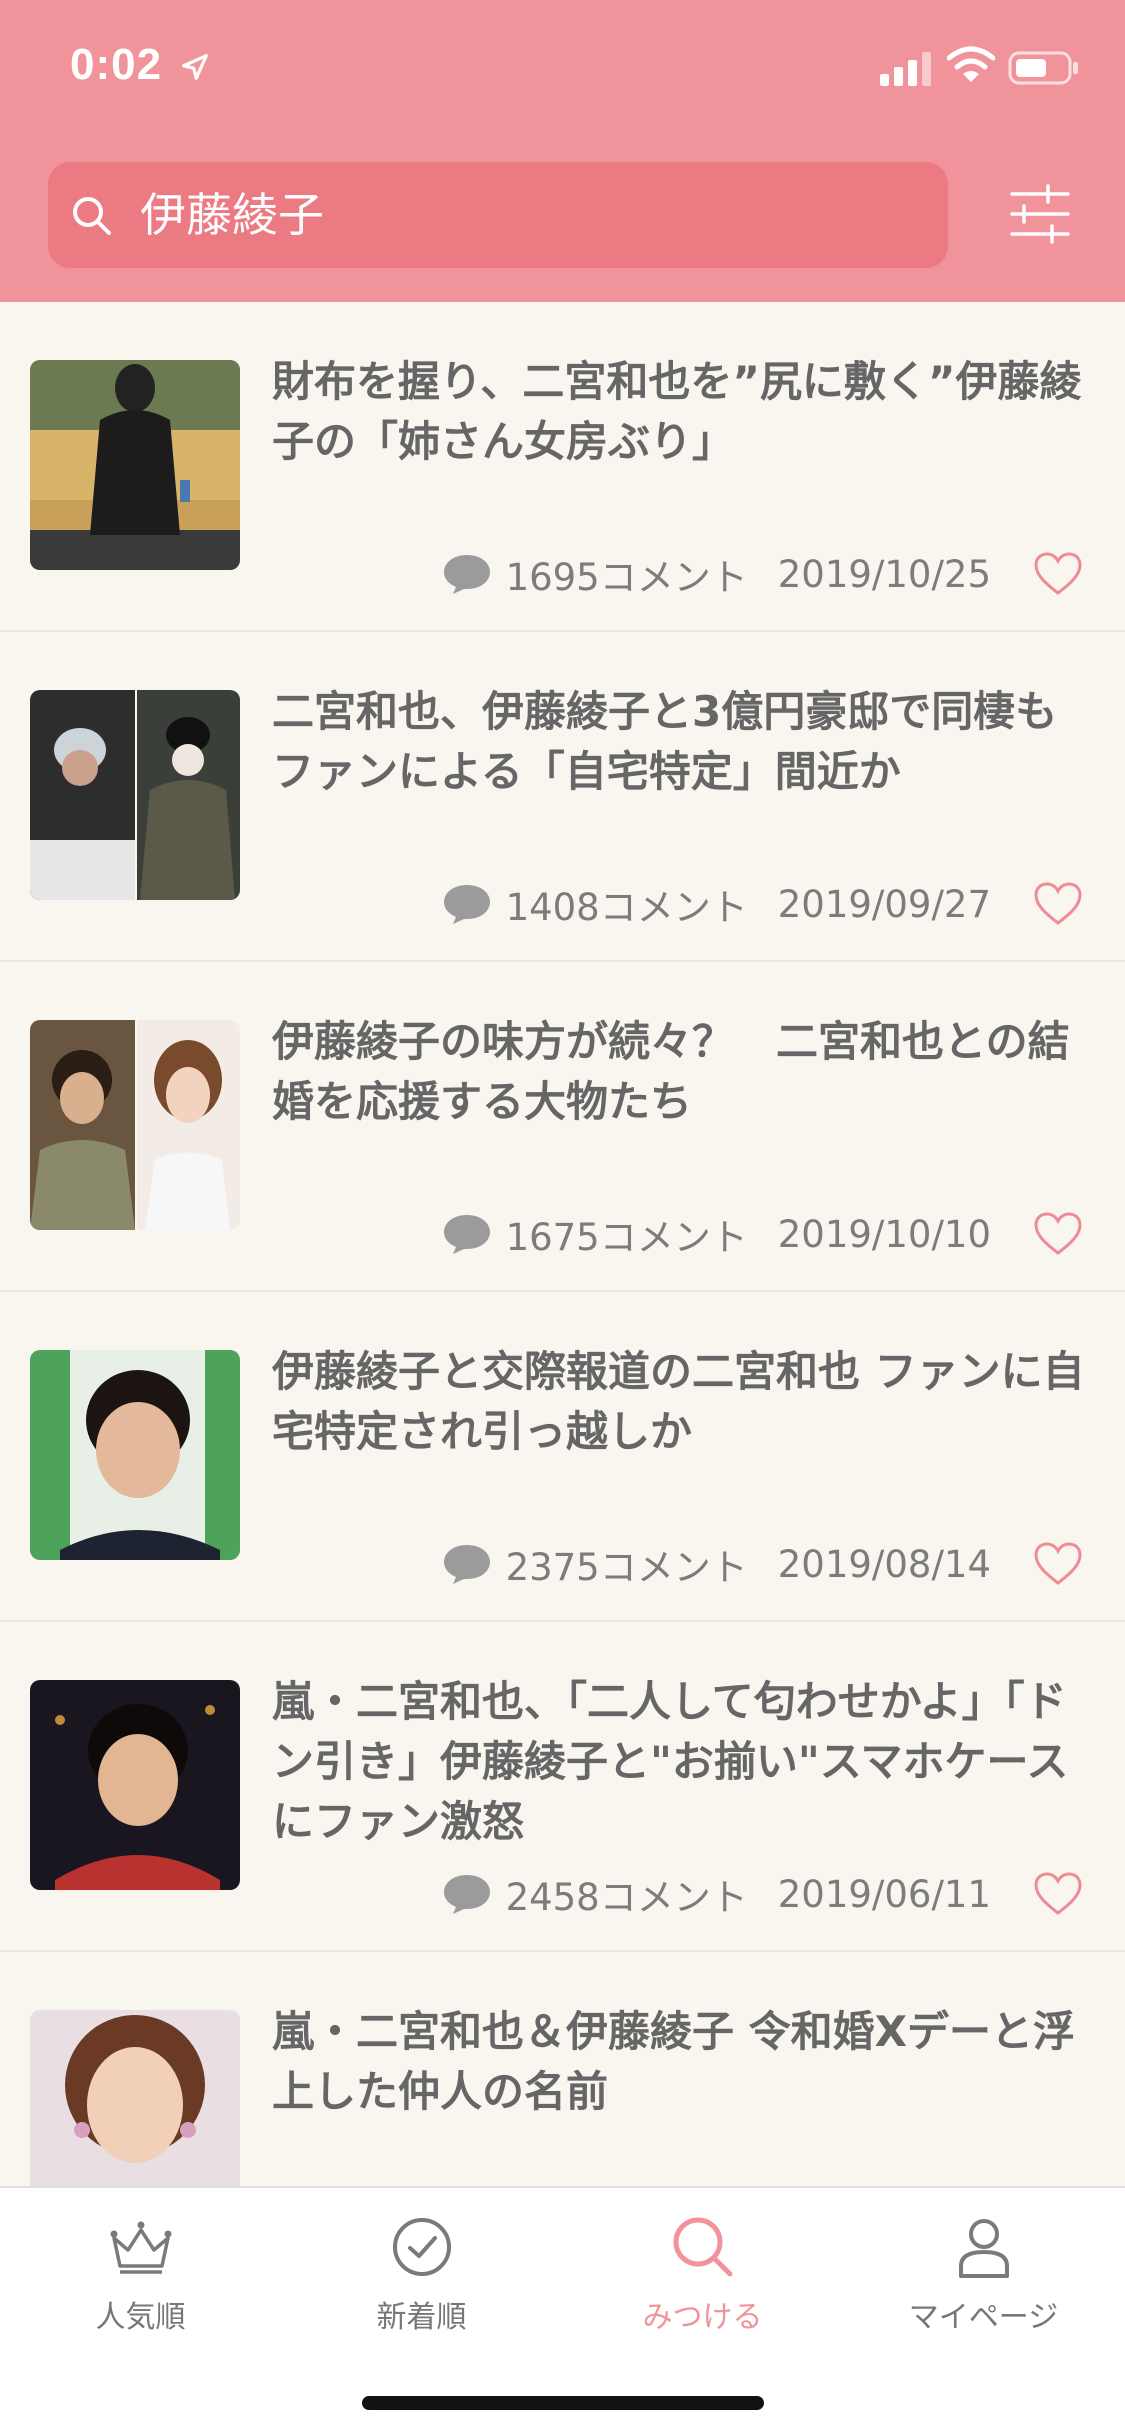 Image resolution: width=1125 pixels, height=2436 pixels. What do you see at coordinates (983, 2279) in the screenshot?
I see `tab-mypage: マイページ` at bounding box center [983, 2279].